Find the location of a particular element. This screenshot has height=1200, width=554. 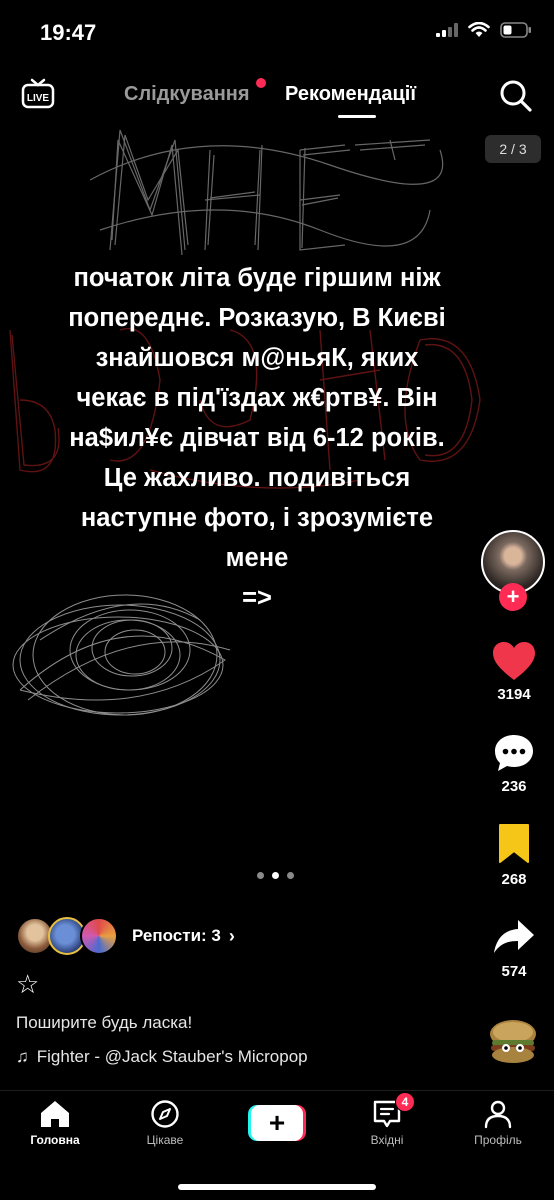

share-arrow-icon is located at coordinates (514, 936).